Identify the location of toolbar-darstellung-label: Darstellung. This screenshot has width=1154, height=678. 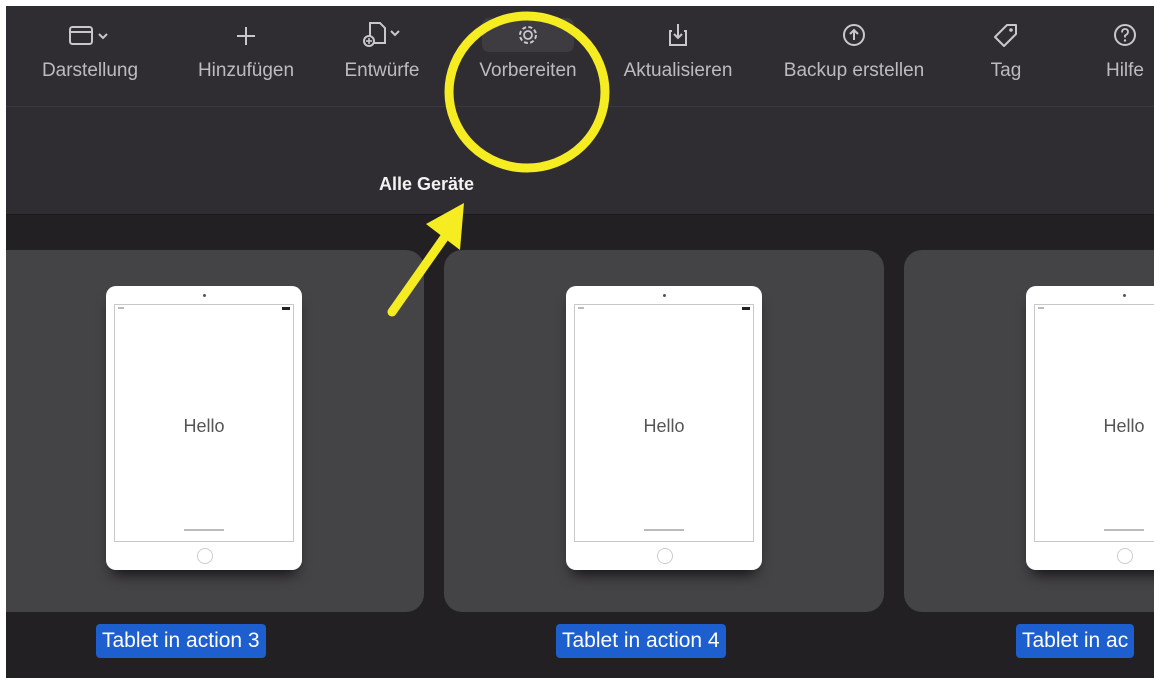
(90, 70).